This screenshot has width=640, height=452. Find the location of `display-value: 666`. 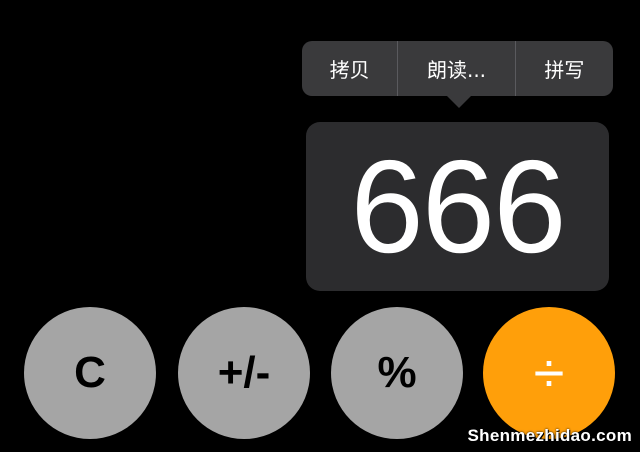

display-value: 666 is located at coordinates (458, 206).